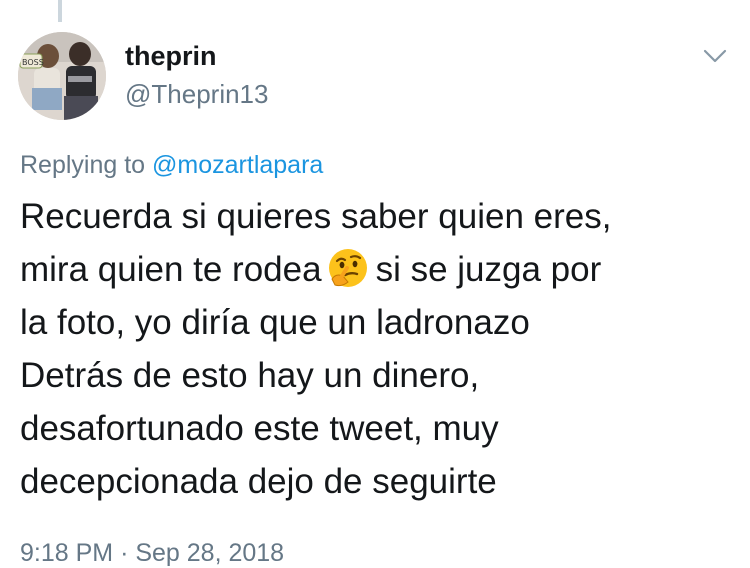  What do you see at coordinates (33, 62) in the screenshot?
I see `avatar-text: BOSS` at bounding box center [33, 62].